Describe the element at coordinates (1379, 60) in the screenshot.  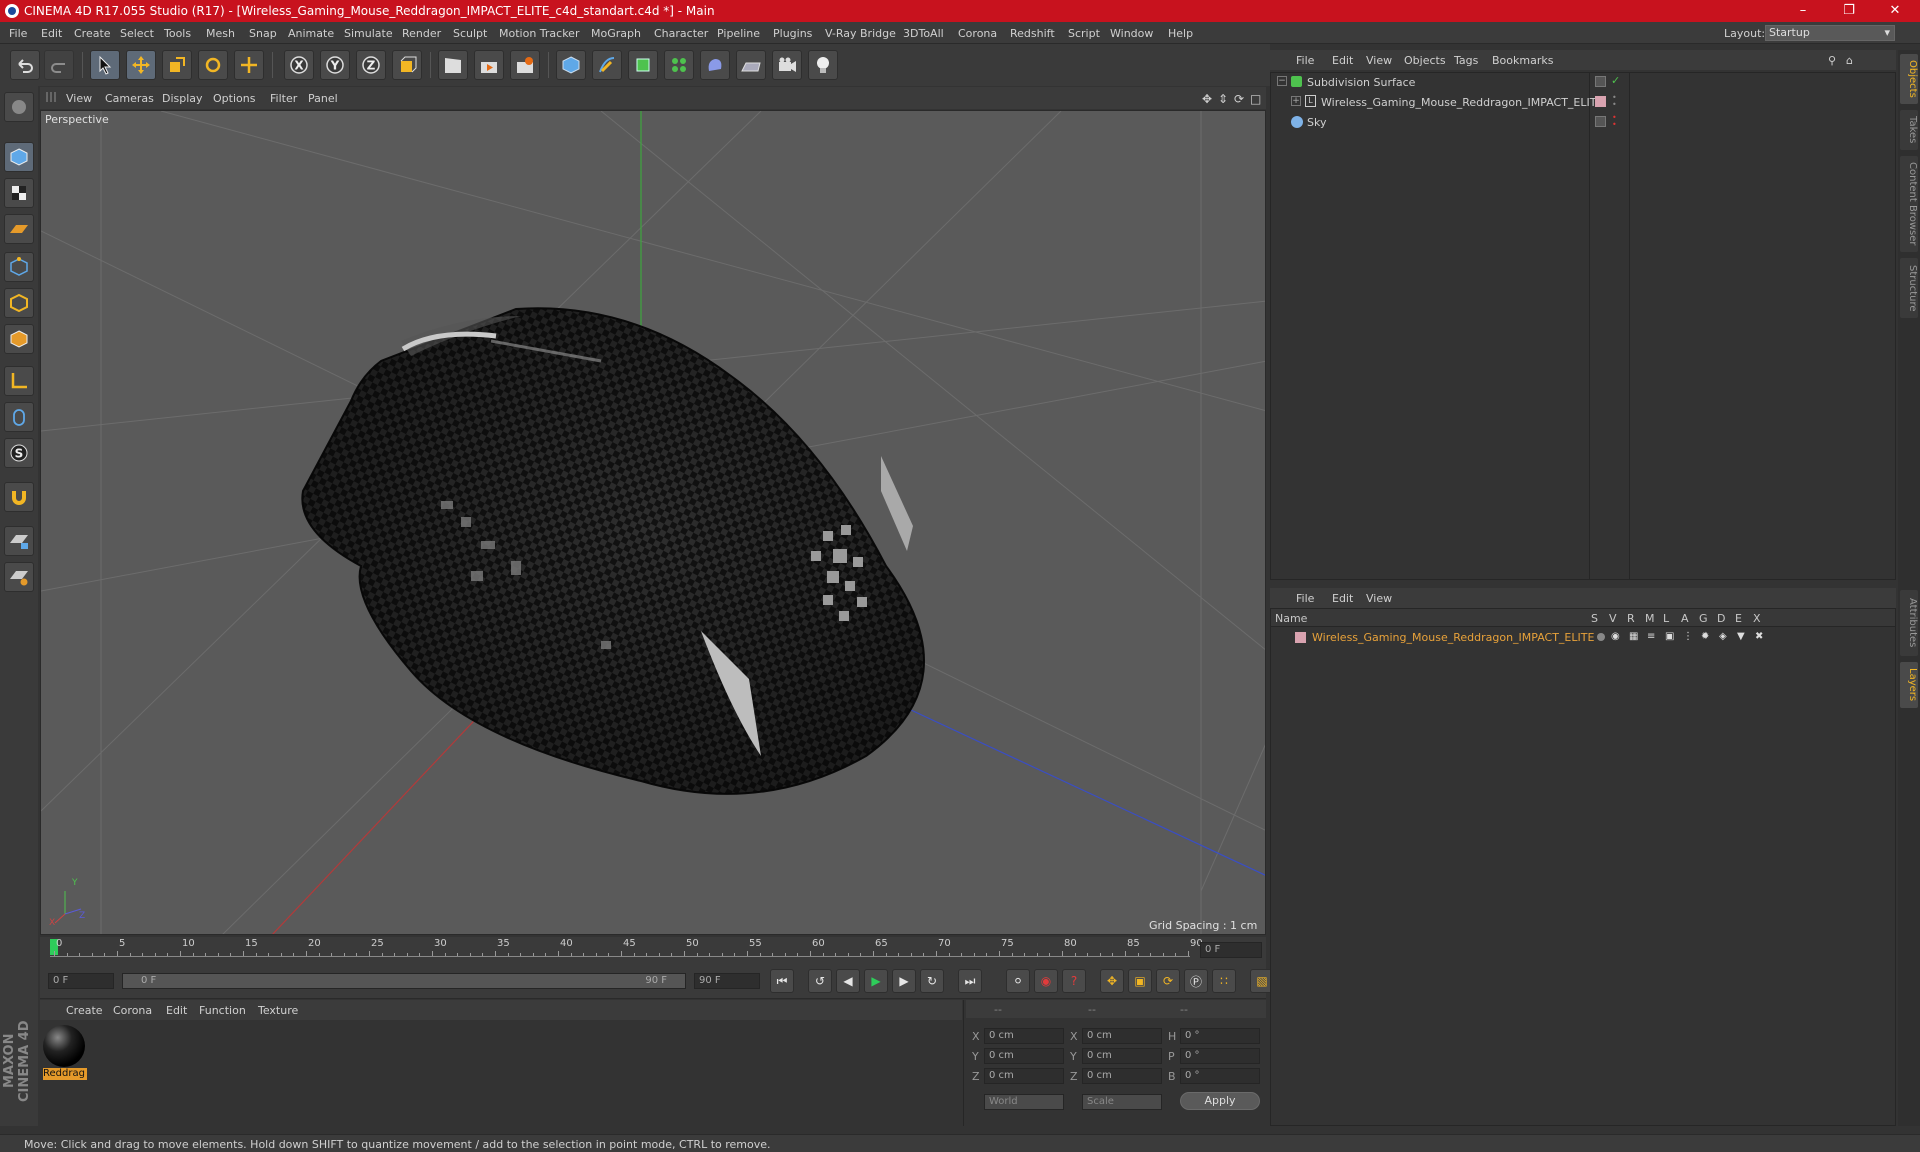
I see `object-menu-view: View` at that location.